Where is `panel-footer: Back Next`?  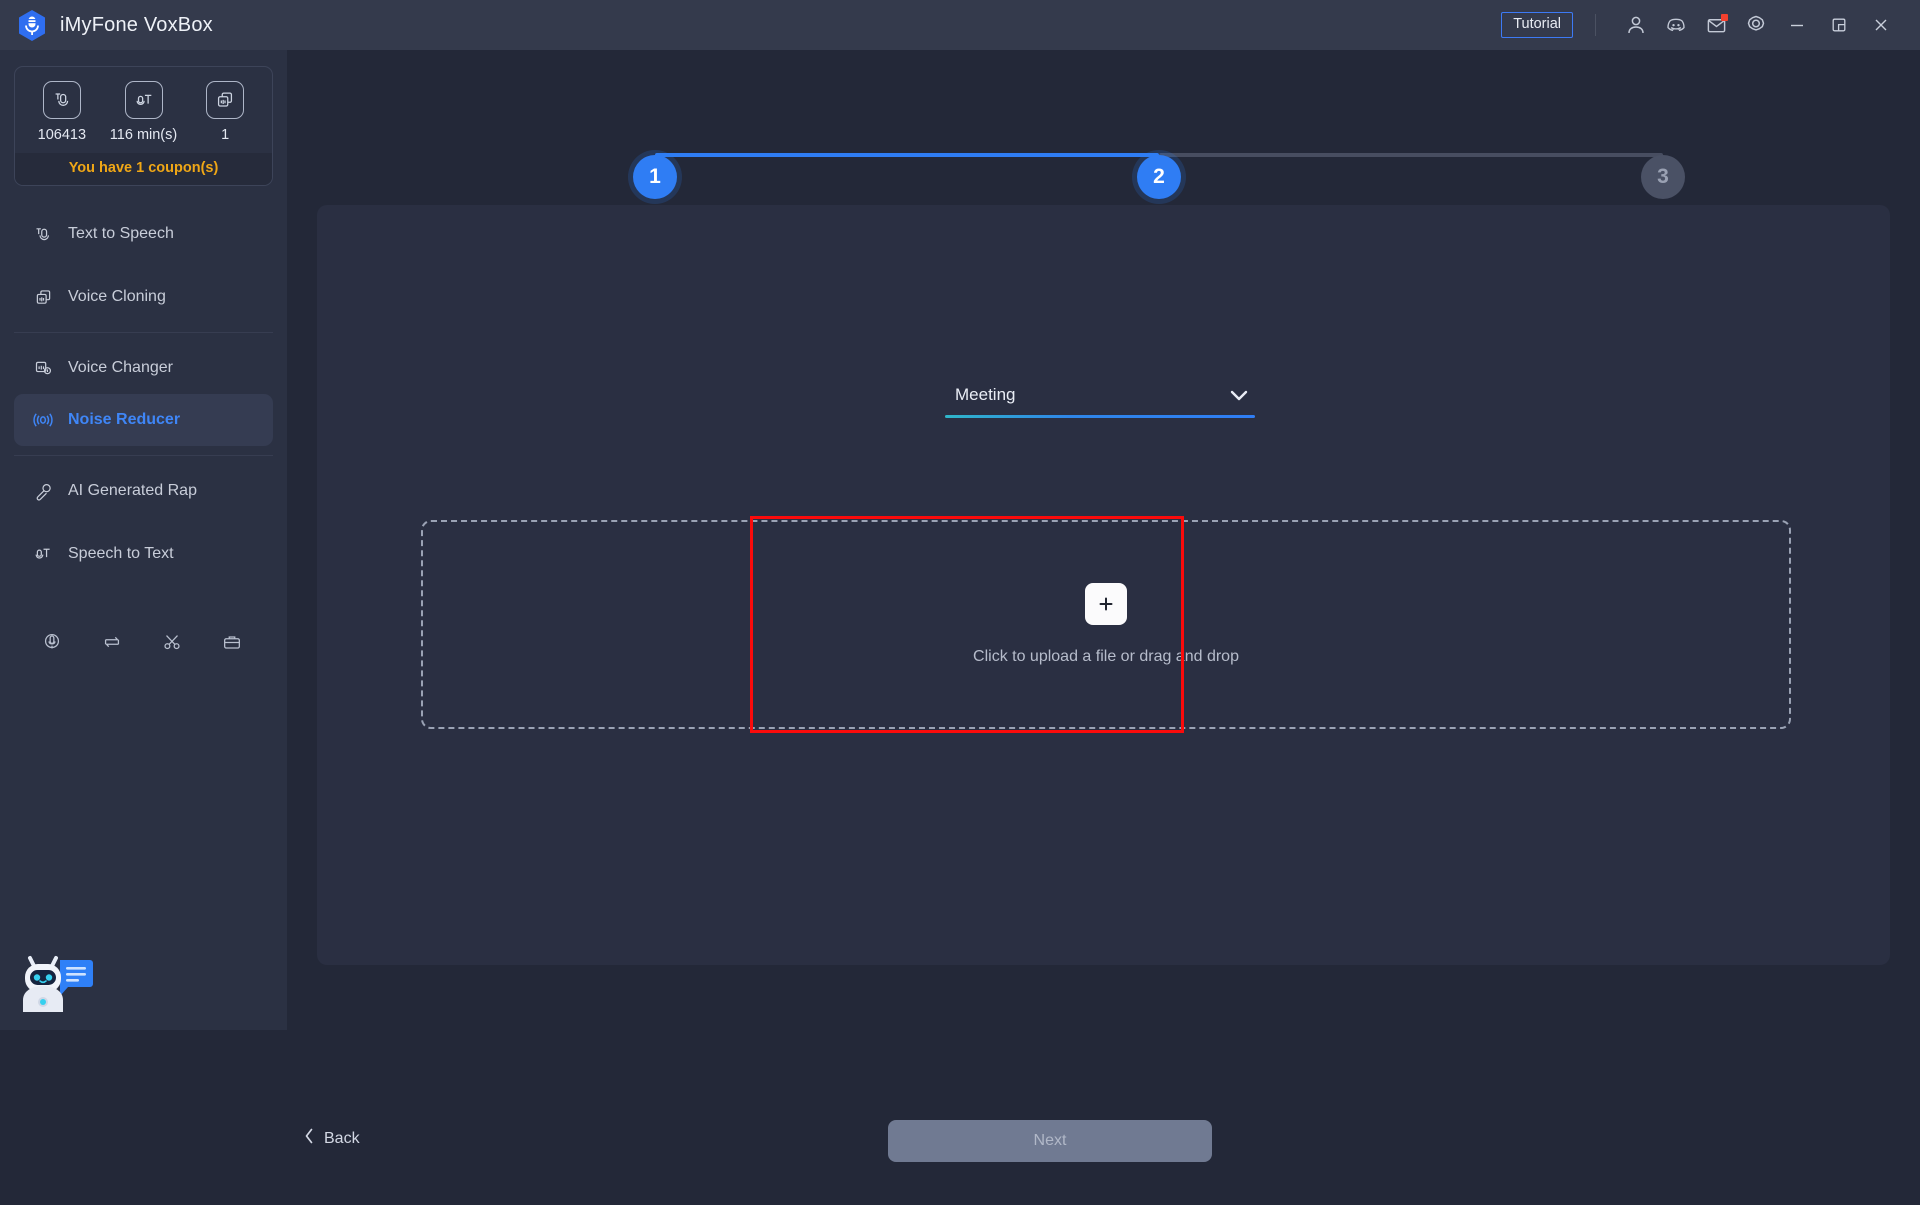 panel-footer: Back Next is located at coordinates (1112, 1162).